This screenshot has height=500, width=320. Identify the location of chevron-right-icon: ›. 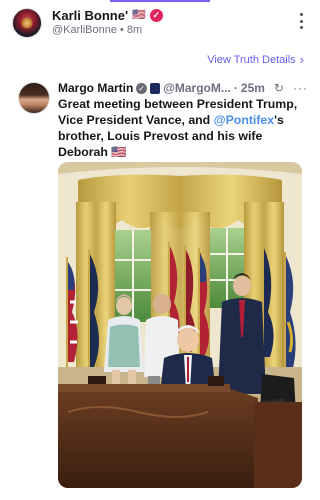
(301, 59).